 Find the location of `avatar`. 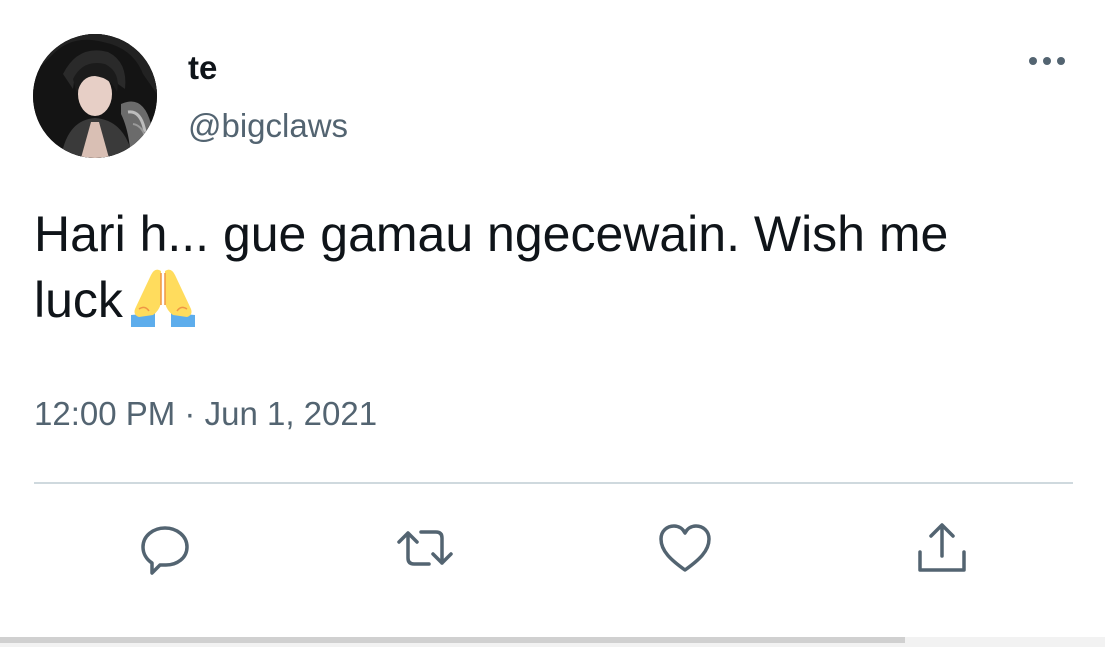

avatar is located at coordinates (95, 96).